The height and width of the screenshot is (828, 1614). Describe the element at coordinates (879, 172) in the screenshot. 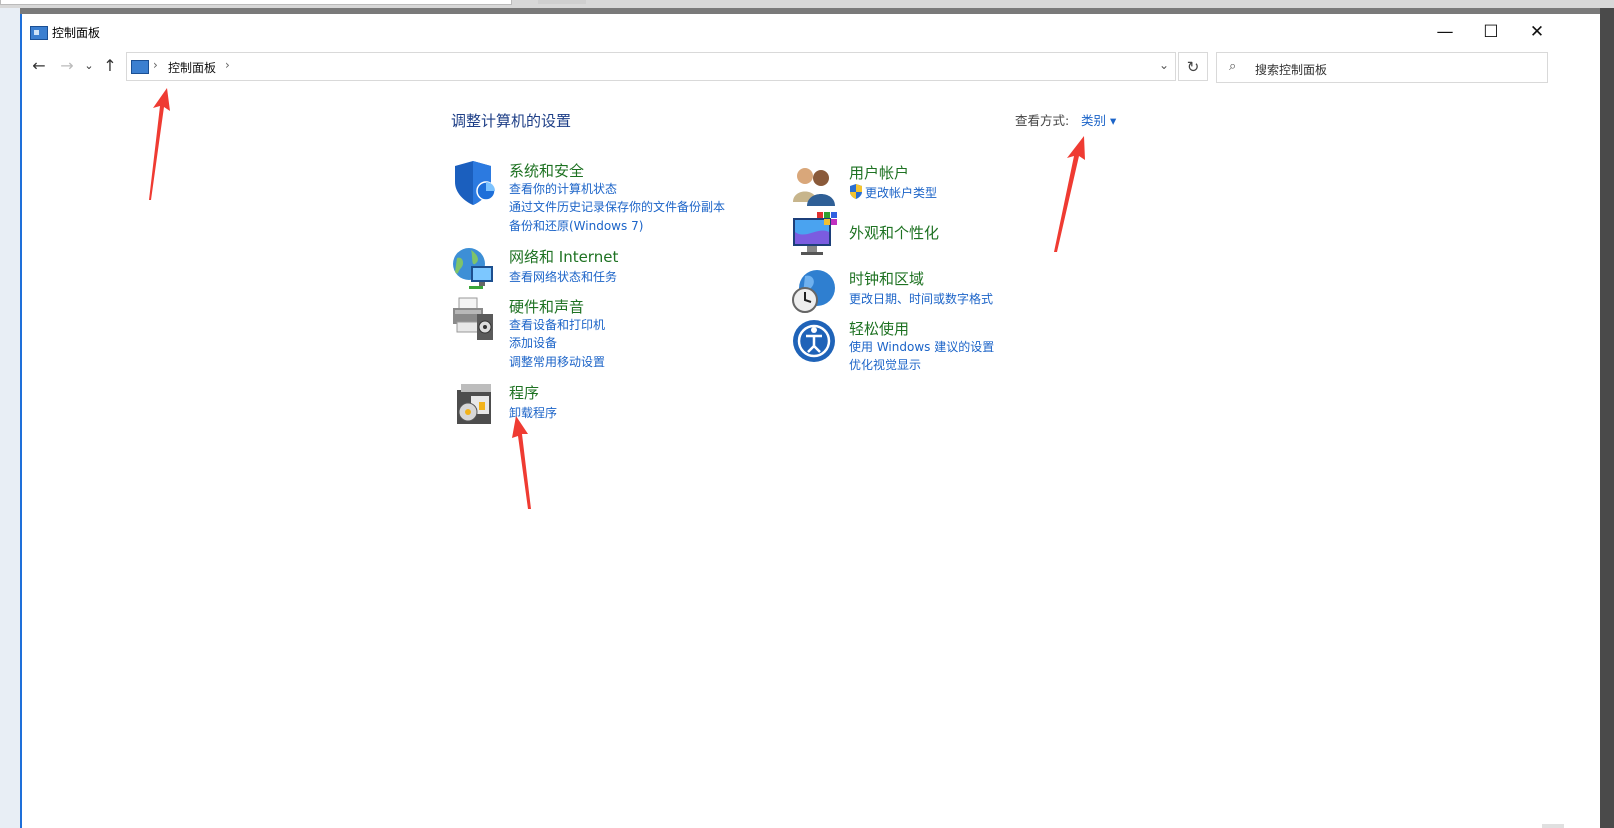

I see `user-accounts-title: 用户帐户` at that location.